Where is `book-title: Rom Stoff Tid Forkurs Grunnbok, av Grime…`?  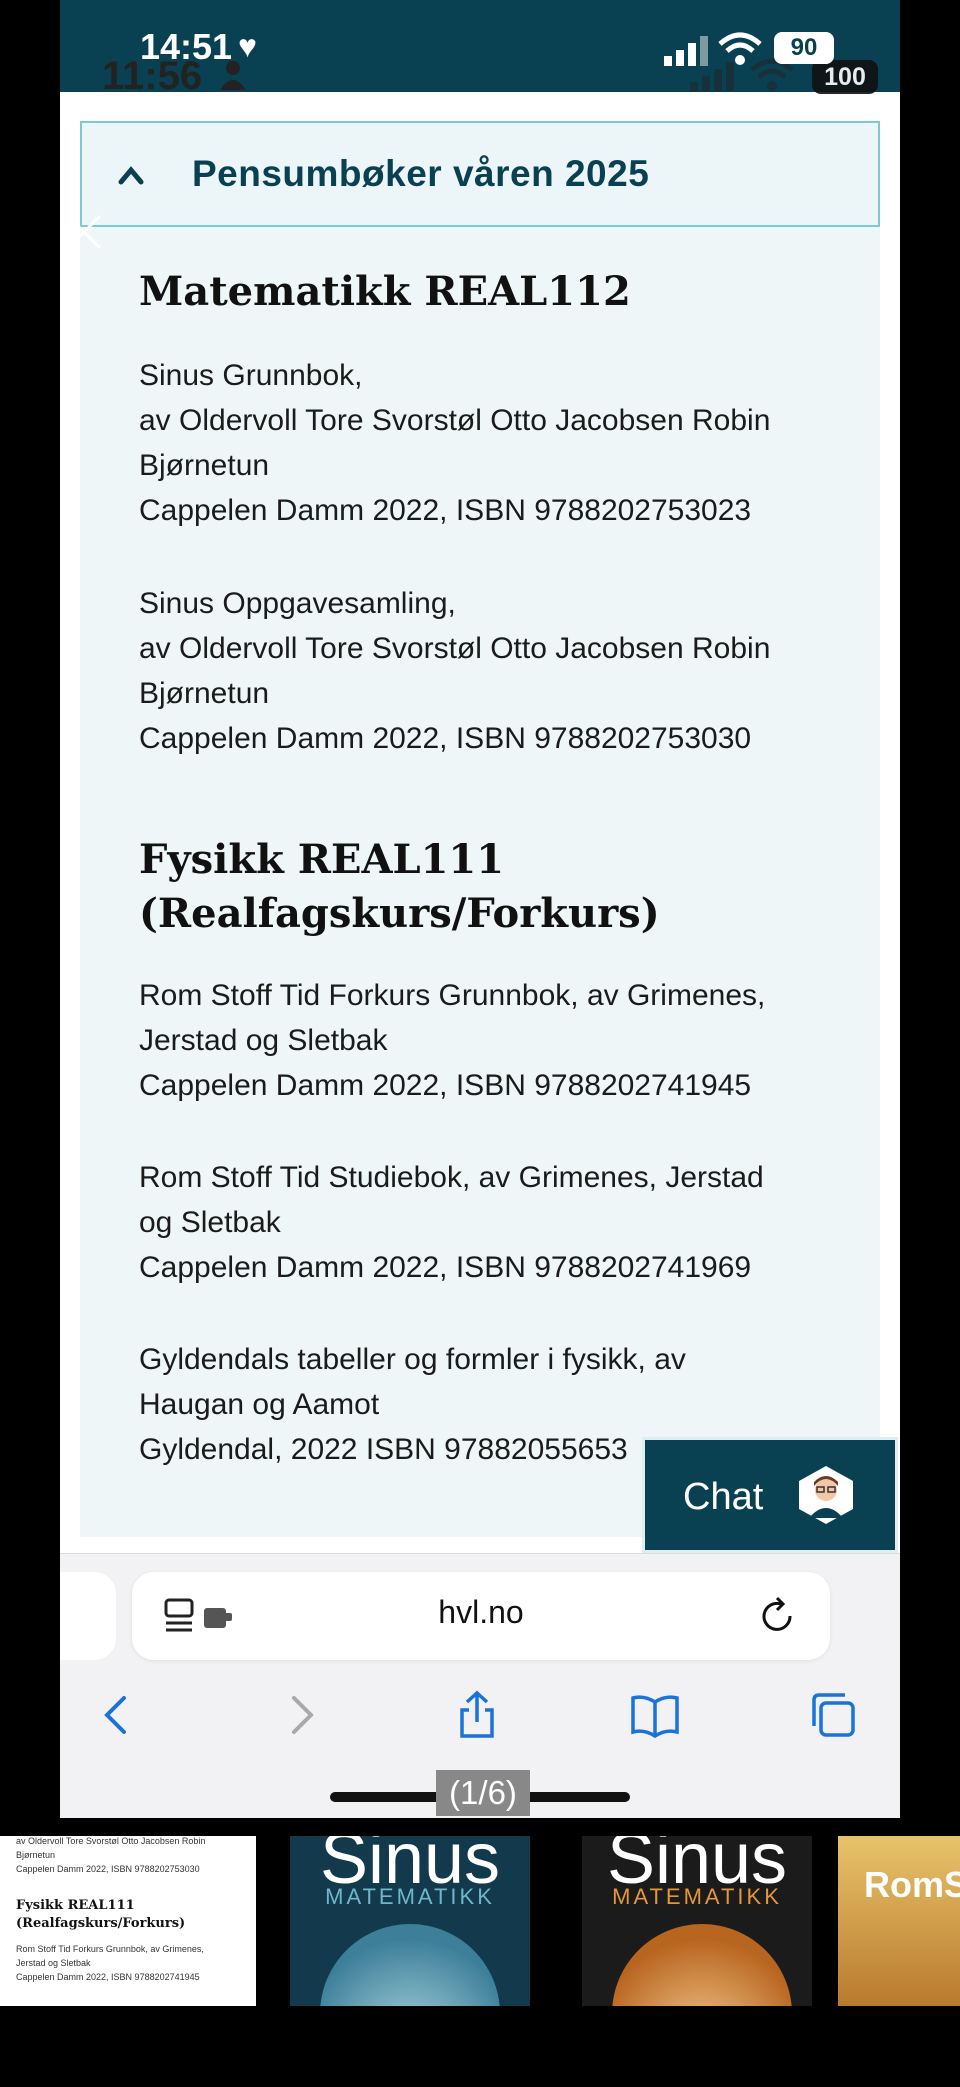
book-title: Rom Stoff Tid Forkurs Grunnbok, av Grime… is located at coordinates (452, 995).